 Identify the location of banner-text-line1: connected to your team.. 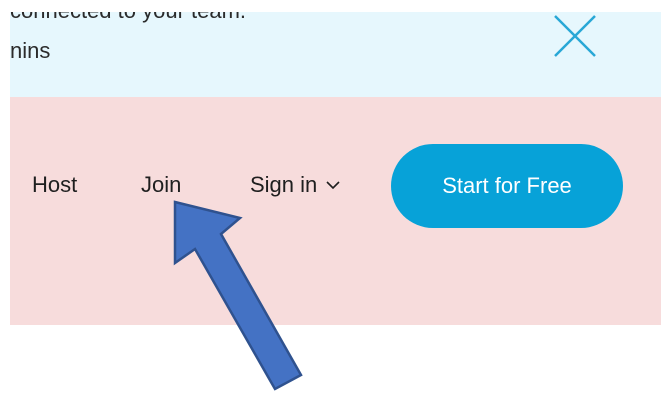
(128, 18).